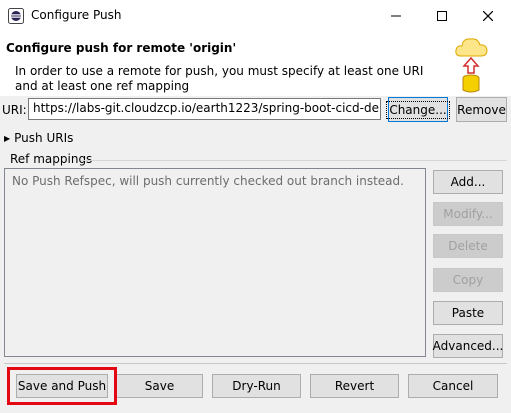 Image resolution: width=511 pixels, height=413 pixels. Describe the element at coordinates (481, 109) in the screenshot. I see `remove-uri-button: Remove` at that location.